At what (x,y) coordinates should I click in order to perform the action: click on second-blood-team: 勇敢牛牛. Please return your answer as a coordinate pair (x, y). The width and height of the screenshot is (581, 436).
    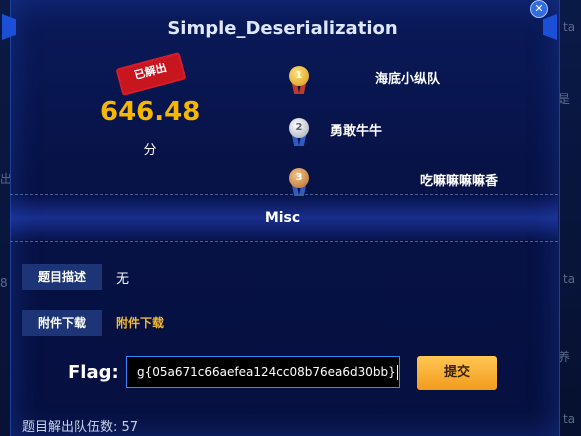
    Looking at the image, I should click on (356, 131).